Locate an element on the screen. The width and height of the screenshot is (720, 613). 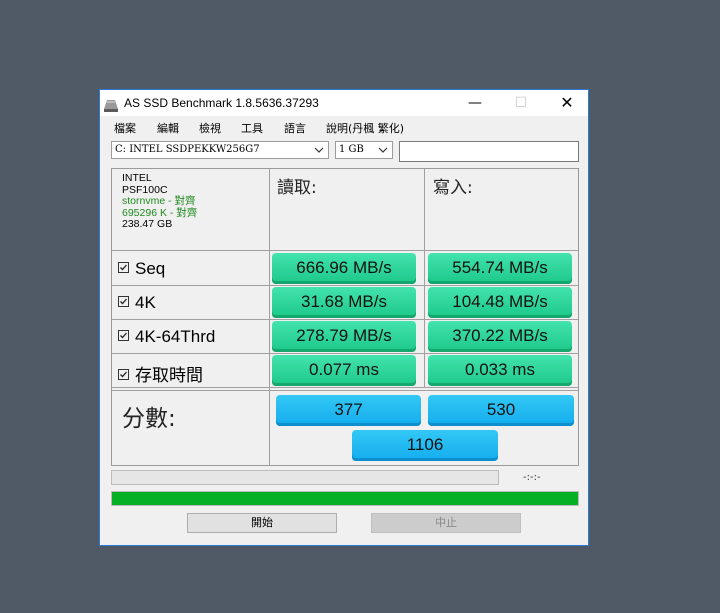
test-label-seq: Seq is located at coordinates (150, 268).